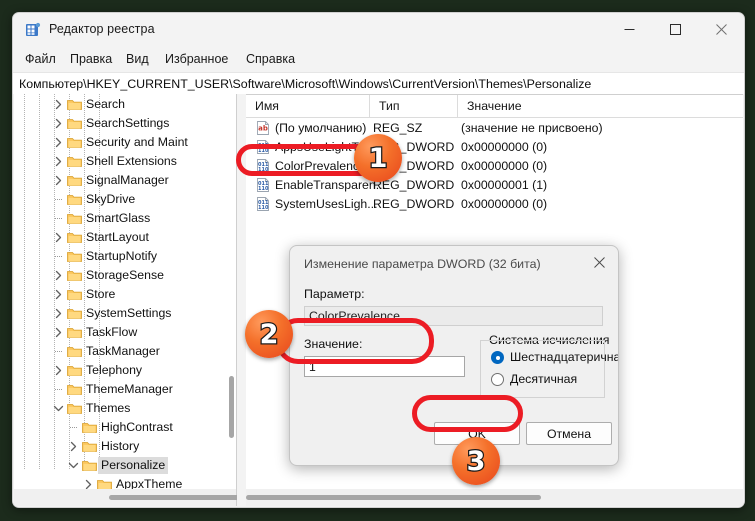  Describe the element at coordinates (270, 59) in the screenshot. I see `menu-item-help: Справка` at that location.